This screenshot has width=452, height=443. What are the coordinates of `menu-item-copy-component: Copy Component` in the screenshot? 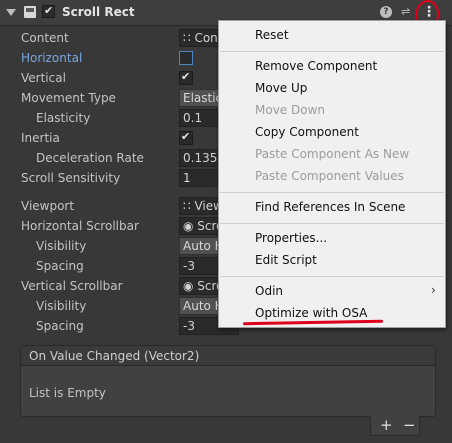 It's located at (307, 132).